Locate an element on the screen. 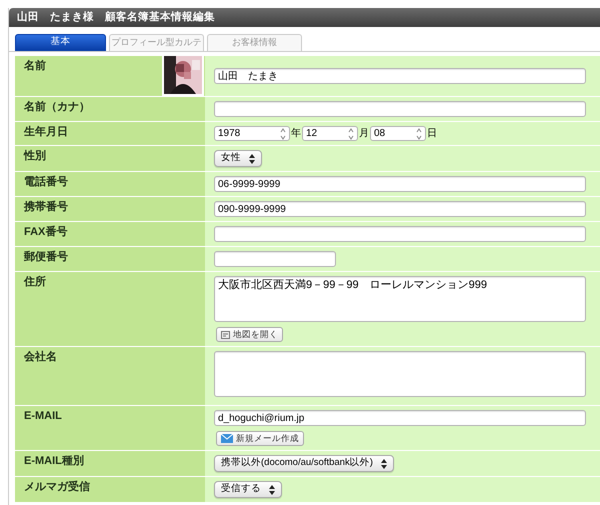 The image size is (600, 505). select-dropdown: 女性 is located at coordinates (238, 158).